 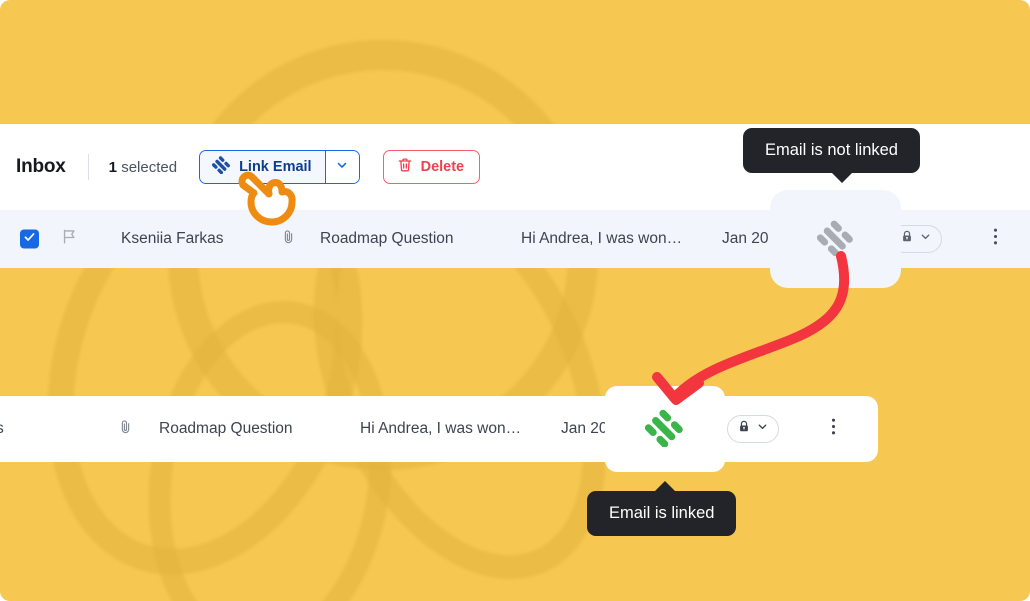 I want to click on tooltip-email-linked: Email is linked, so click(x=662, y=508).